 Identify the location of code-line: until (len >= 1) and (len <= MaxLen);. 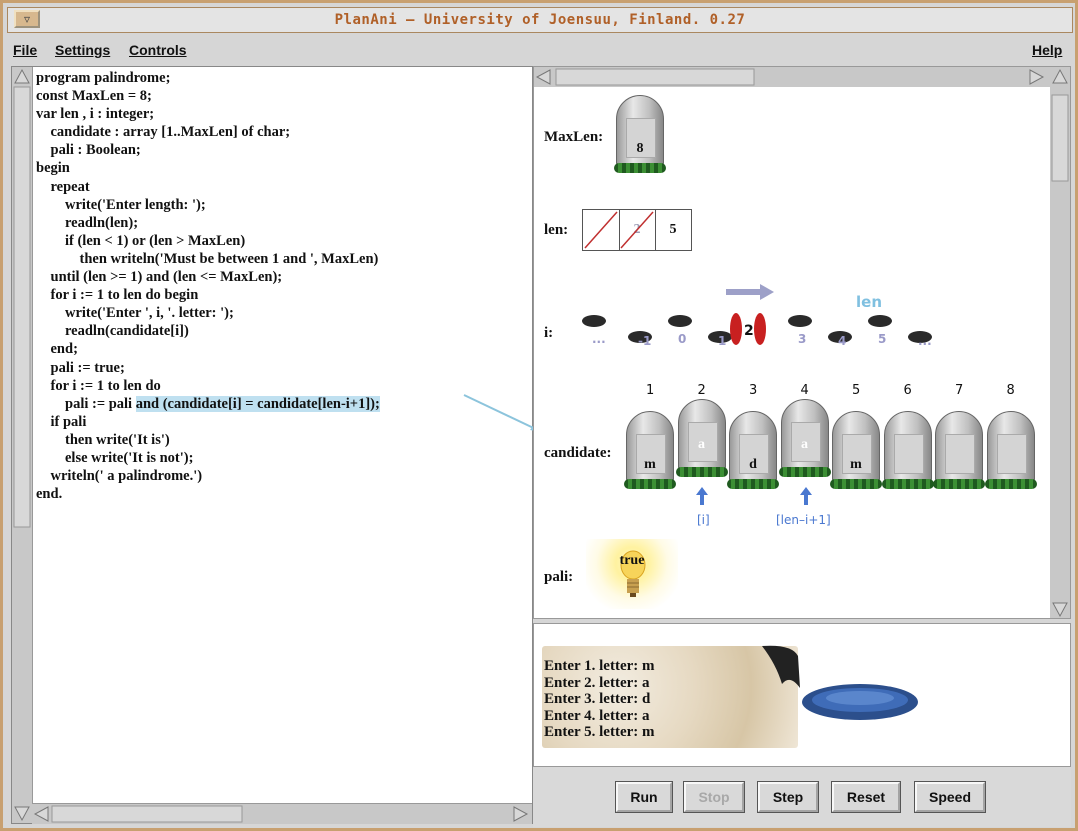
(208, 277).